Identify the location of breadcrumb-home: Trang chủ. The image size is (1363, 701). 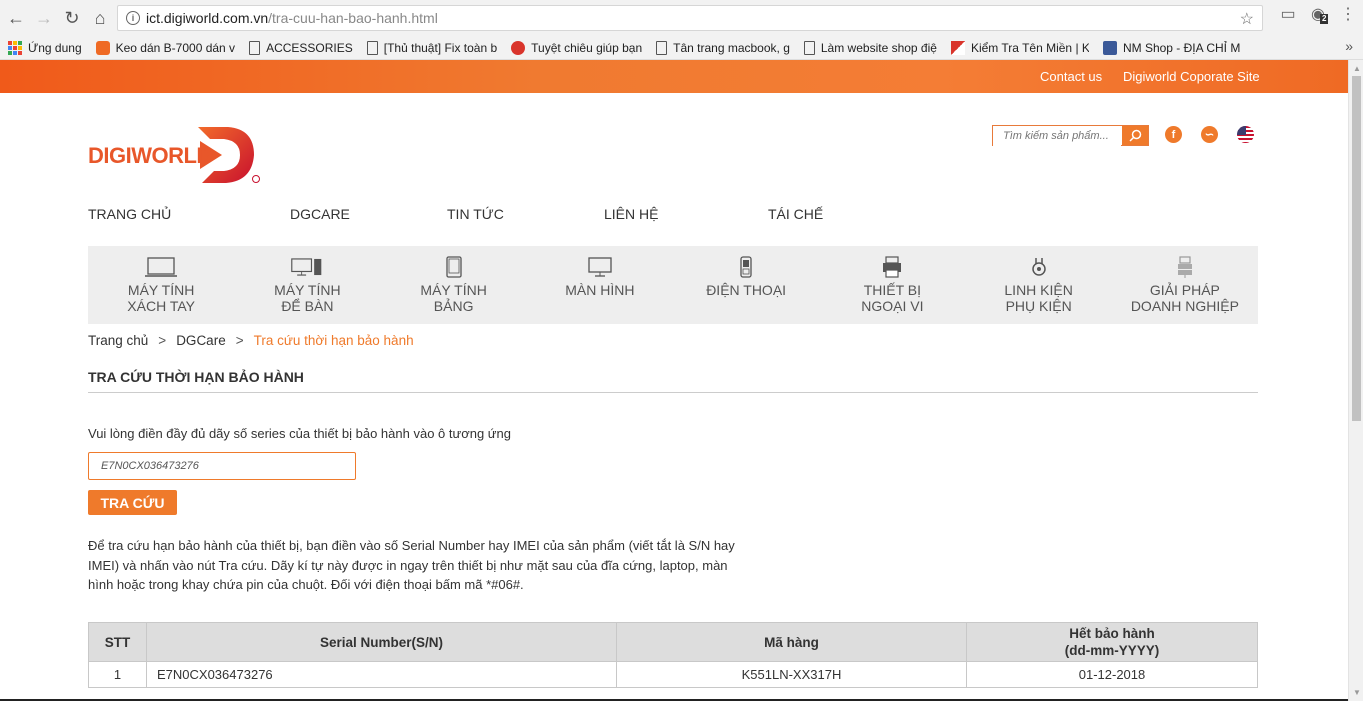
(118, 340).